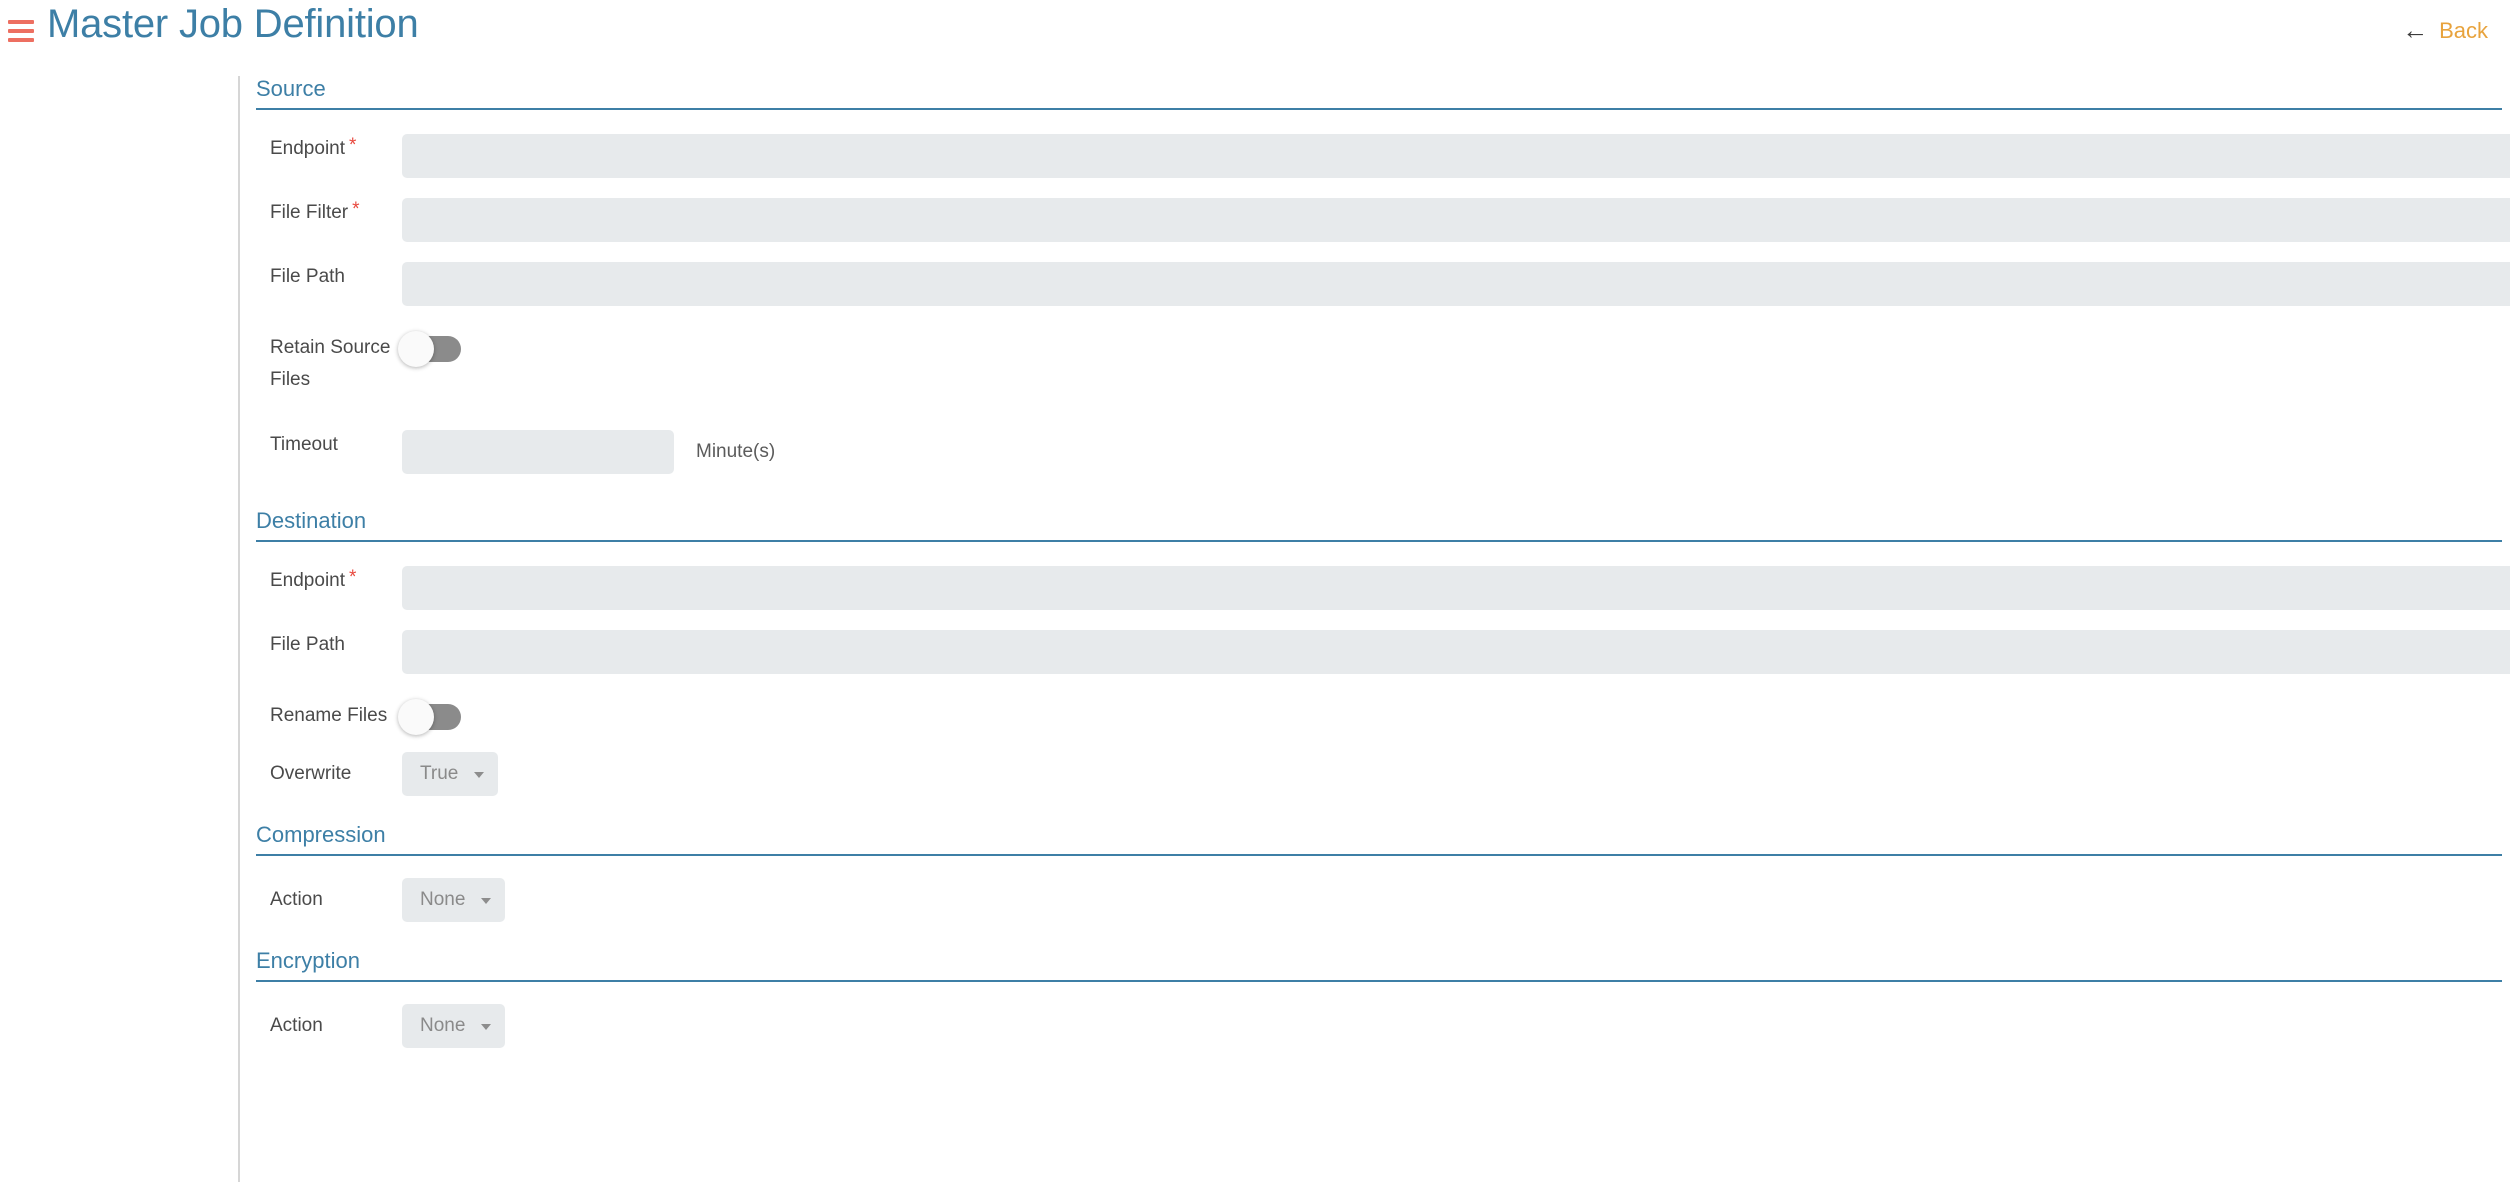 This screenshot has width=2510, height=1182. What do you see at coordinates (1255, 38) in the screenshot?
I see `top-bar: Master Job Definition ← Back` at bounding box center [1255, 38].